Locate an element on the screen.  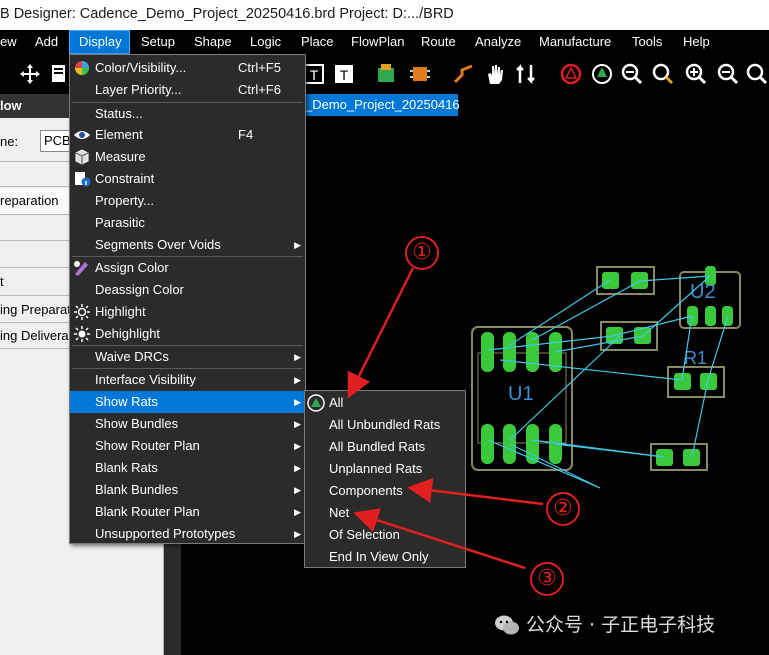
menu-route: Route is located at coordinates (438, 42).